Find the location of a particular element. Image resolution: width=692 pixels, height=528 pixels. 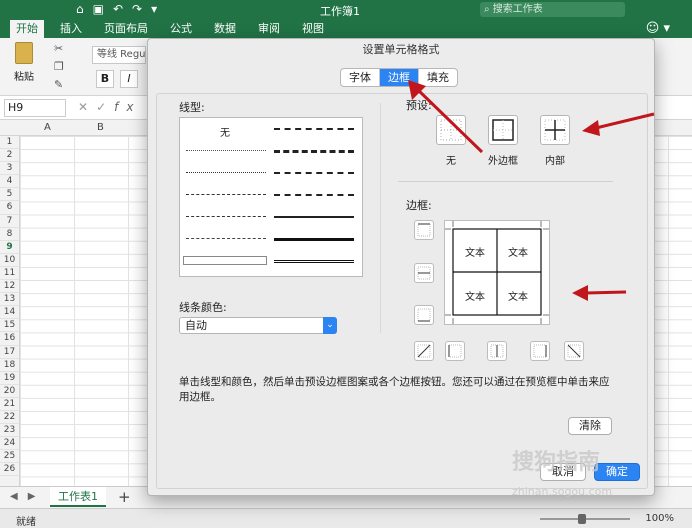

row-header-20: 20 is located at coordinates (9, 391).